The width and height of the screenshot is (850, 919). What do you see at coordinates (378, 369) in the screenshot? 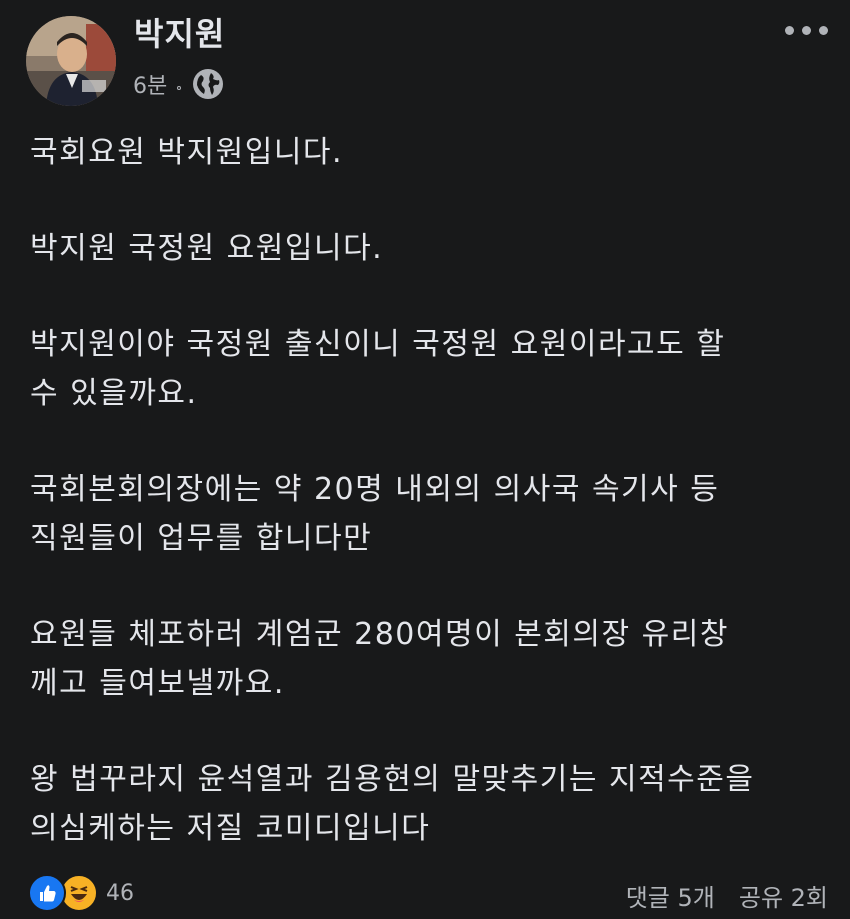
I see `post-paragraph: 박지원이야 국정원 출신이니 국정원 요원이라고도 할 수 있을까요.` at bounding box center [378, 369].